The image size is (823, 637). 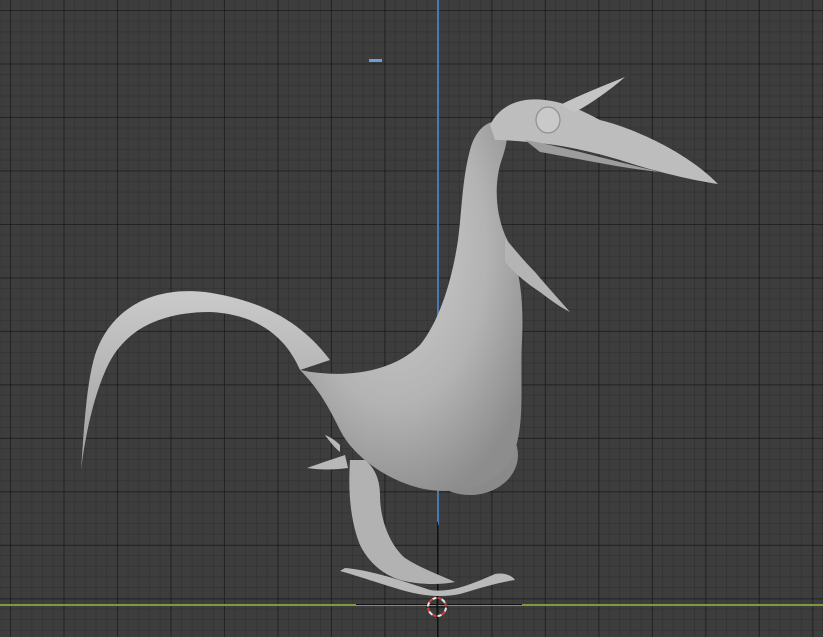 What do you see at coordinates (604, 141) in the screenshot?
I see `head-mesh` at bounding box center [604, 141].